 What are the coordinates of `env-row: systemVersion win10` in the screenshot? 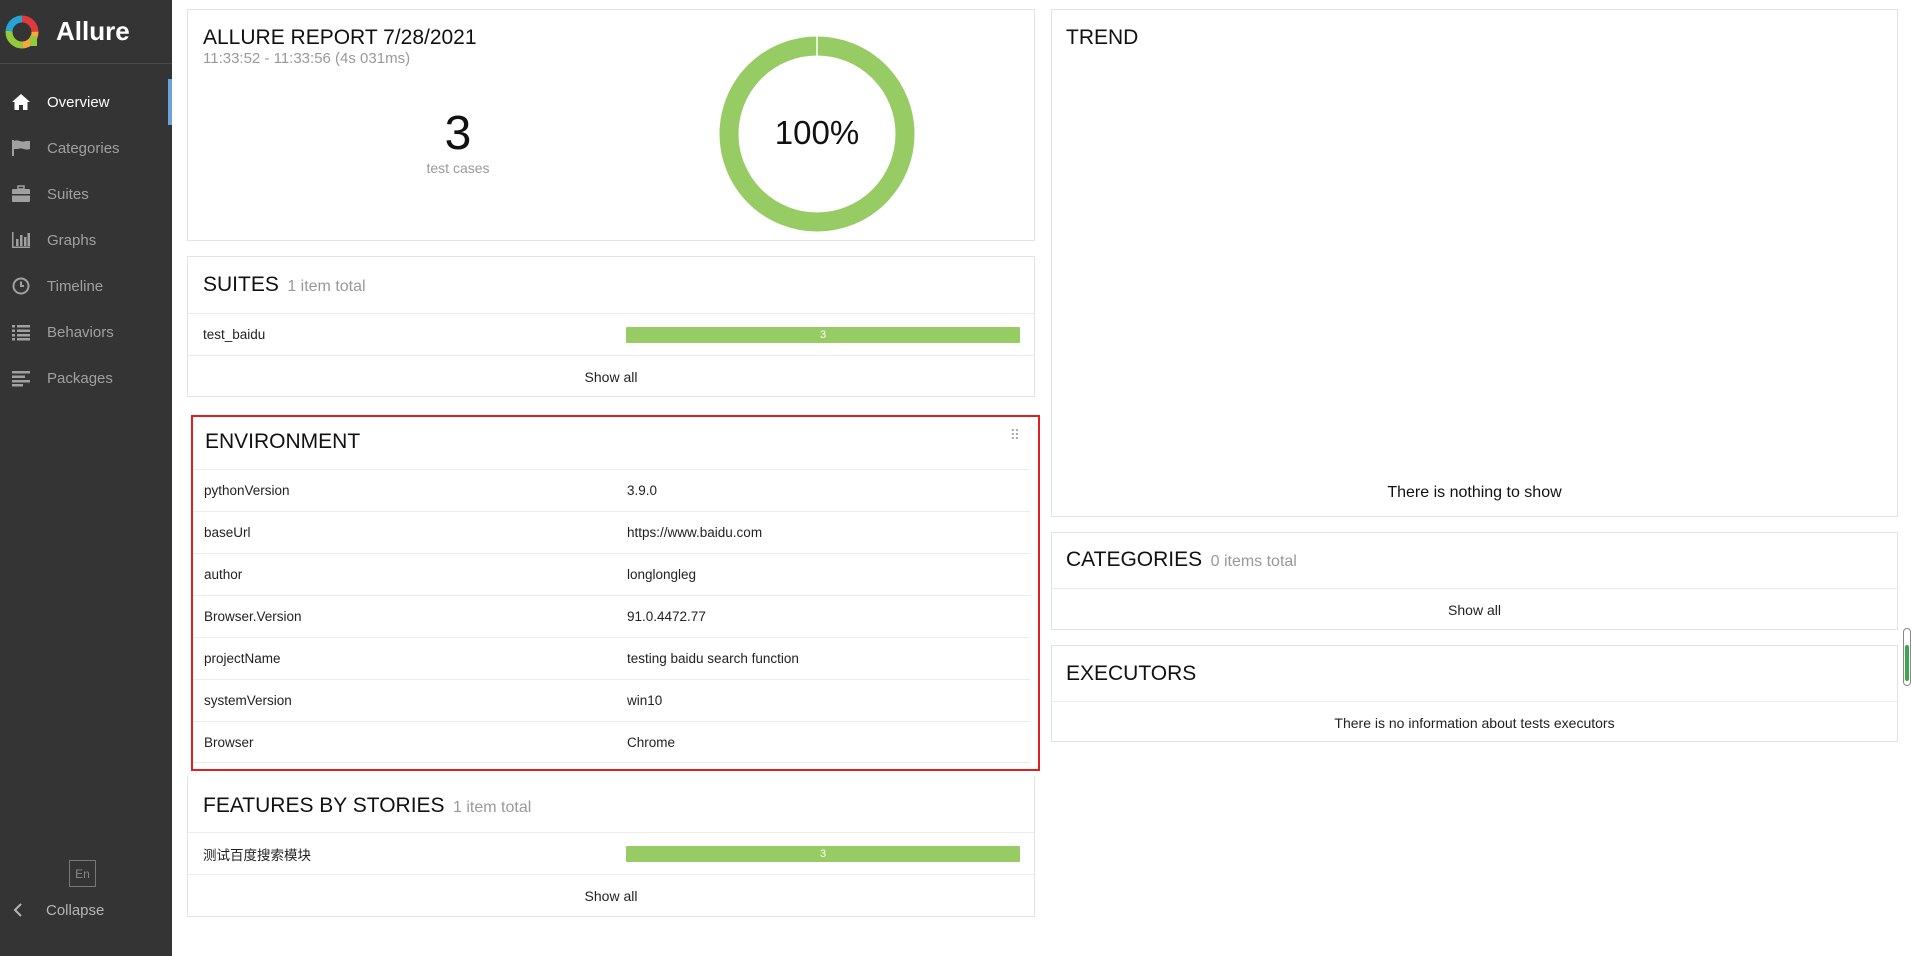 It's located at (611, 700).